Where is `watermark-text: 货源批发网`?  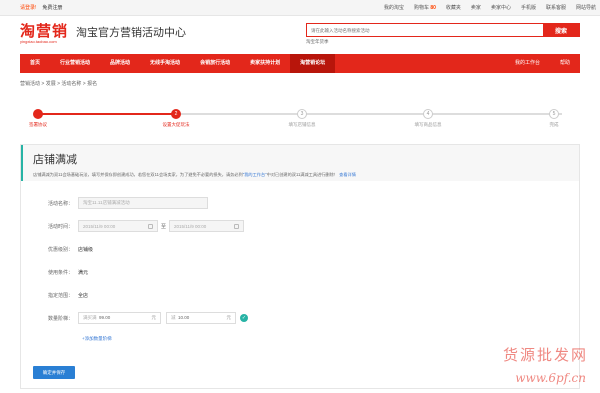
watermark-text: 货源批发网 is located at coordinates (545, 355).